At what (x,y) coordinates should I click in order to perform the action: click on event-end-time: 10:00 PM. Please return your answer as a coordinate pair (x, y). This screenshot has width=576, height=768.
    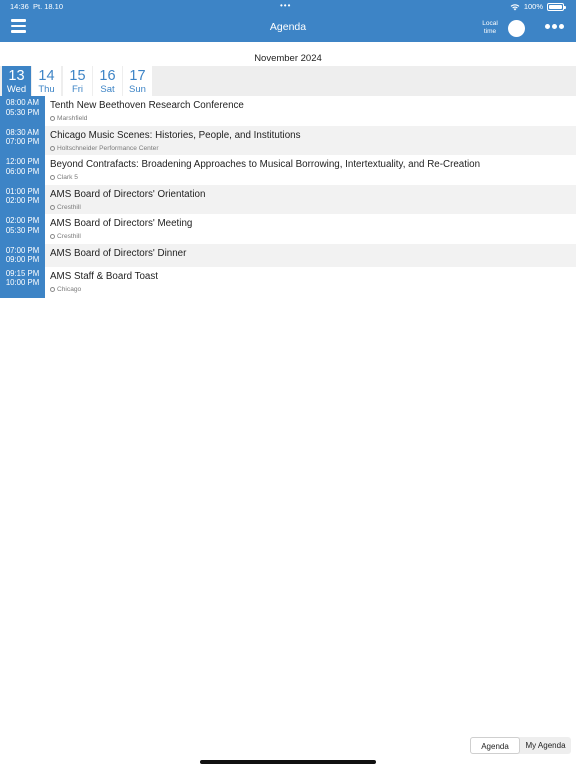
    Looking at the image, I should click on (22, 282).